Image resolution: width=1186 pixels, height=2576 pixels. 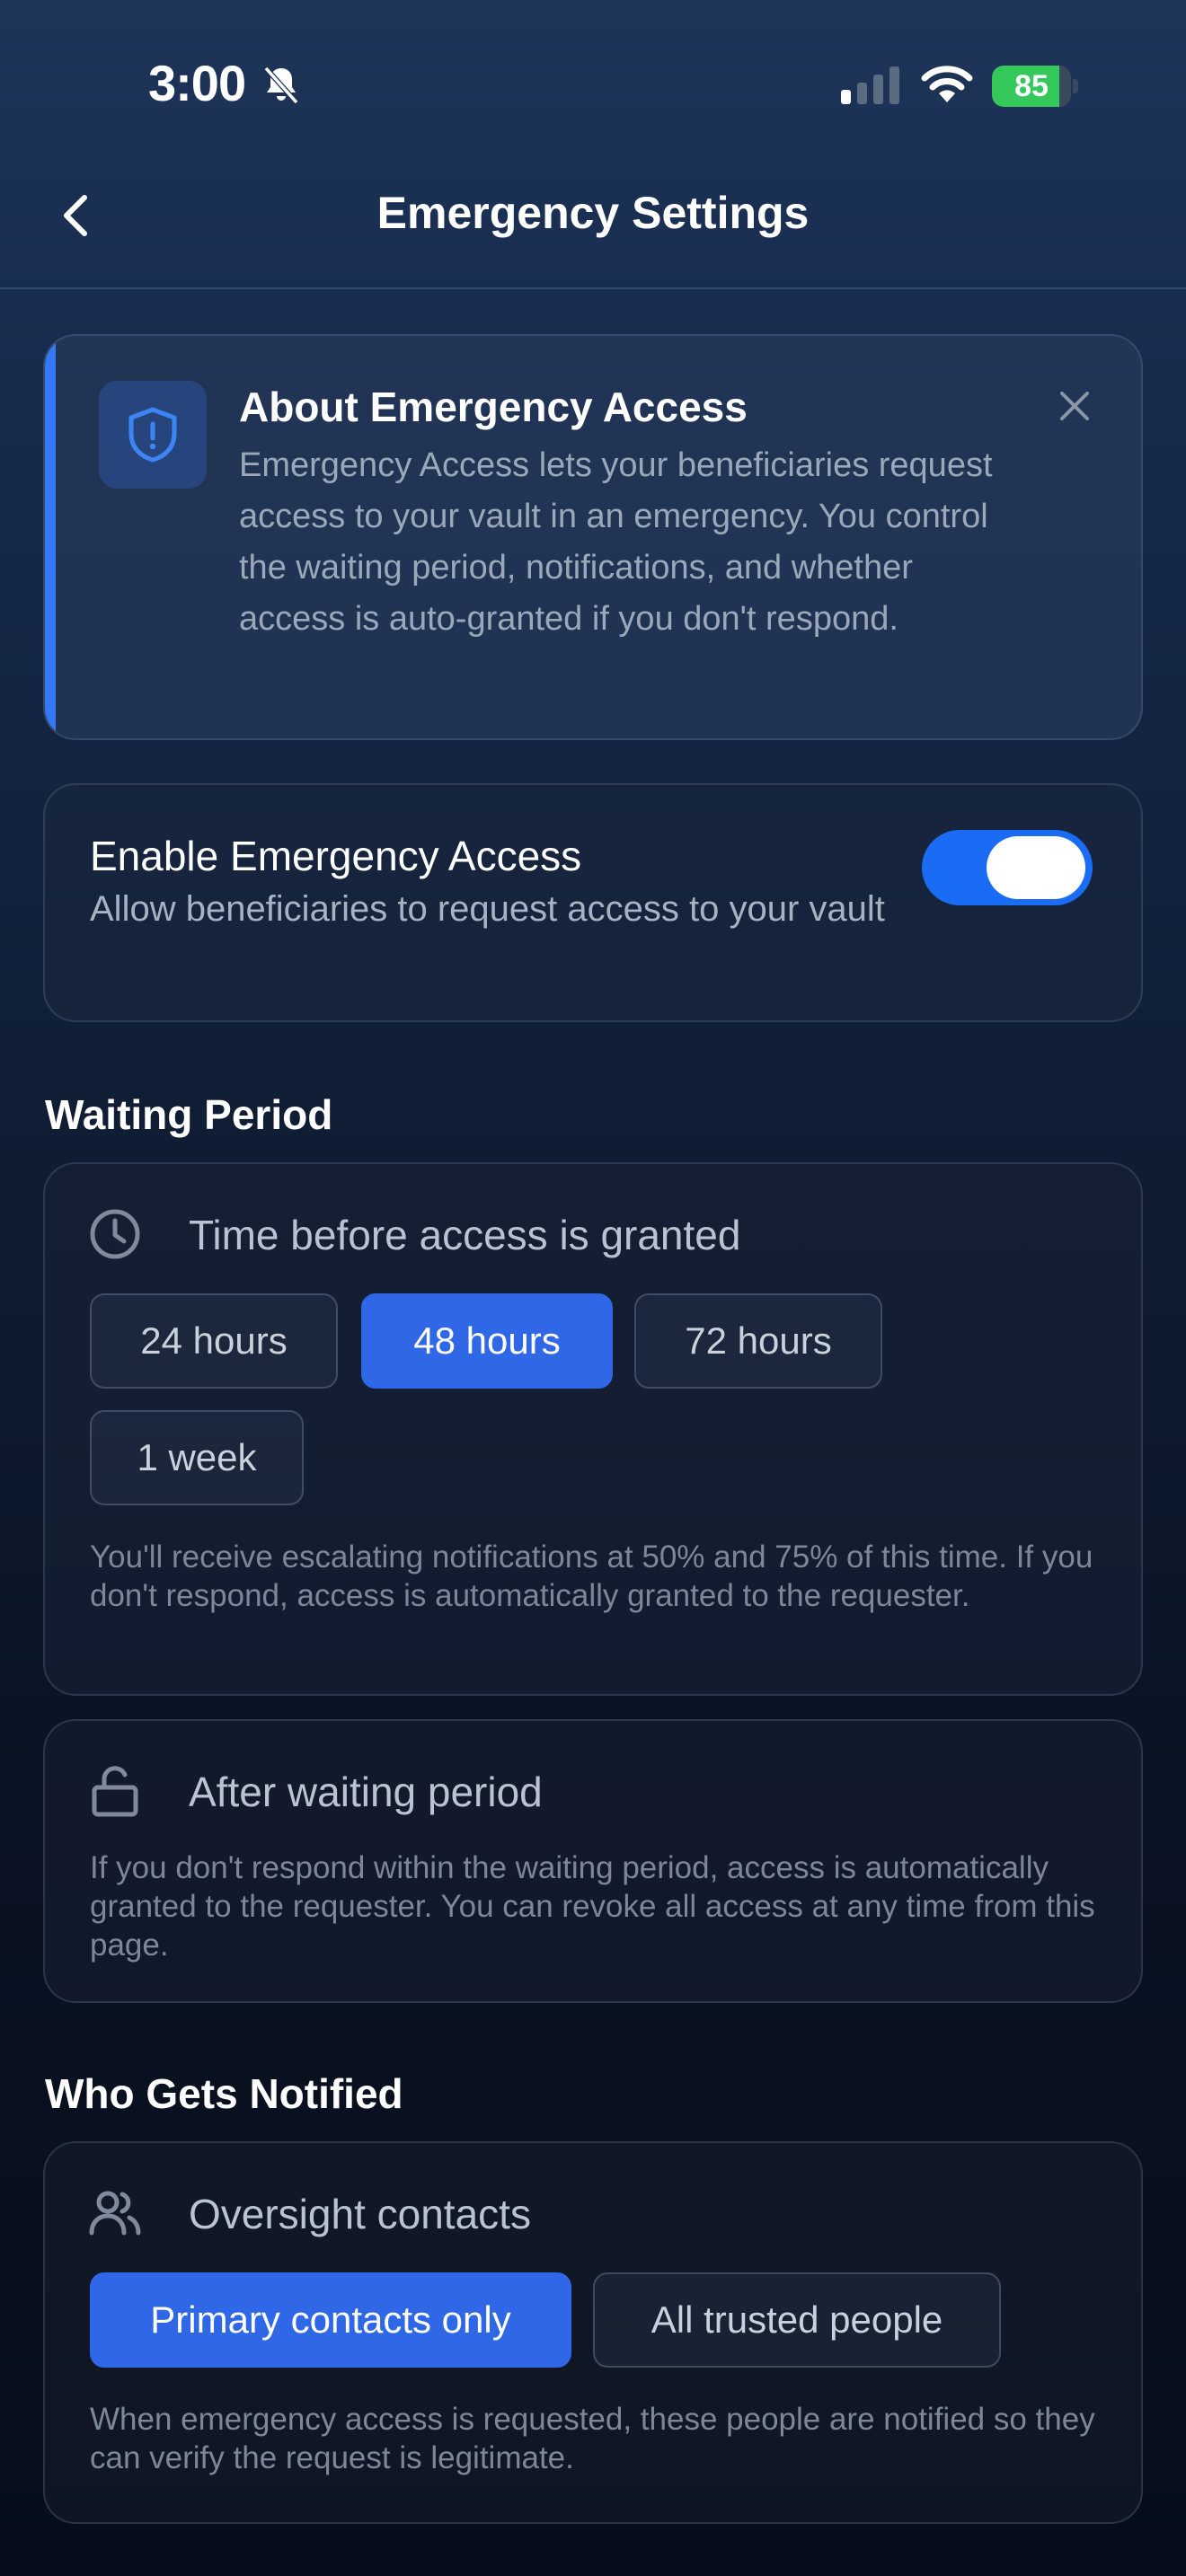 I want to click on who-gets-notified-heading: Who Gets Notified, so click(x=224, y=2093).